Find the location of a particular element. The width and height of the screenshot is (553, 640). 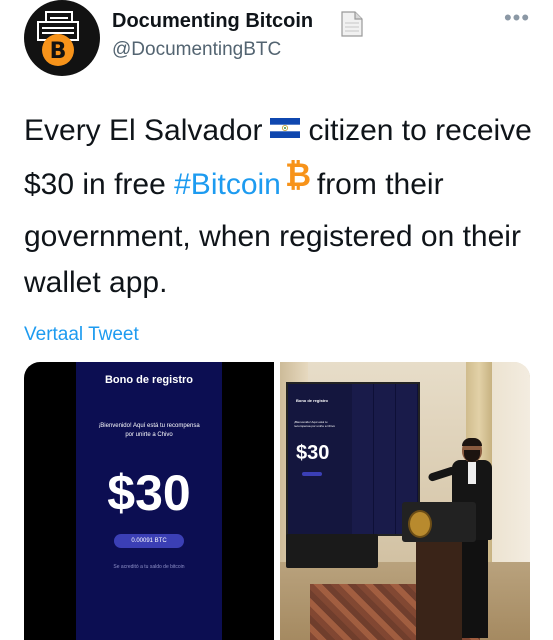

screen-stand is located at coordinates (332, 551).